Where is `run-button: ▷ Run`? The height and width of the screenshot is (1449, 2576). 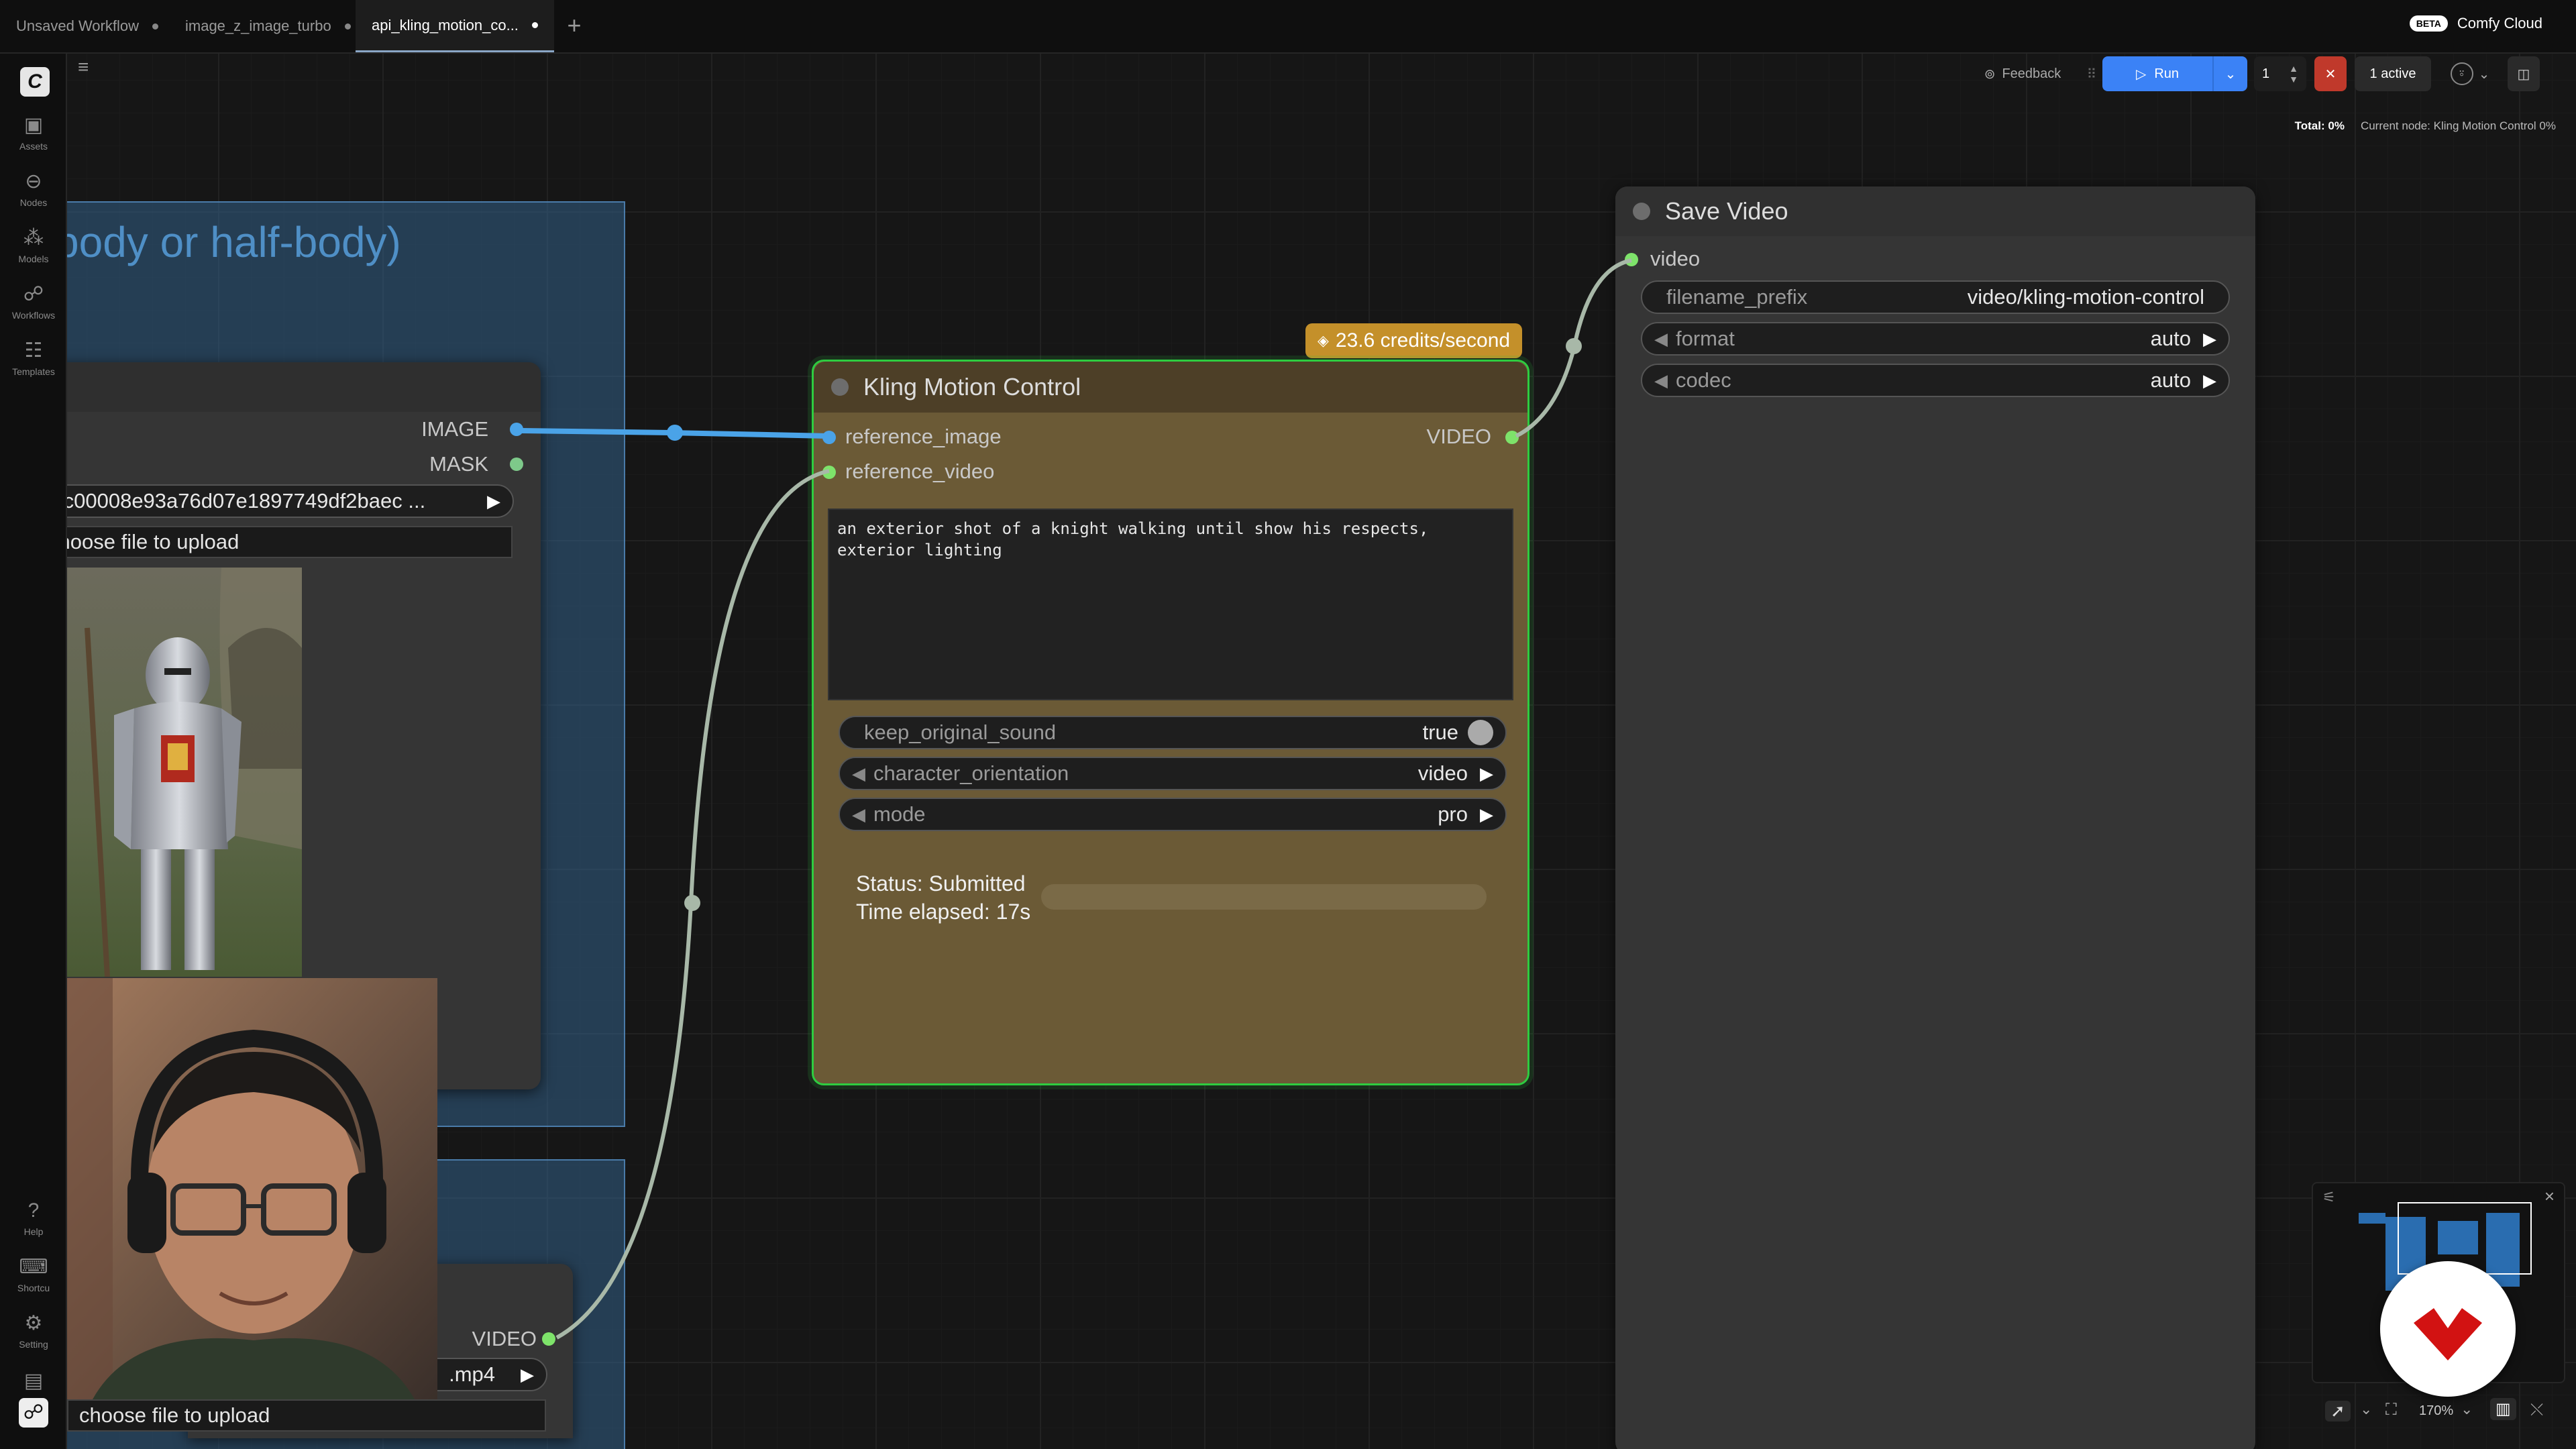
run-button: ▷ Run is located at coordinates (2157, 73).